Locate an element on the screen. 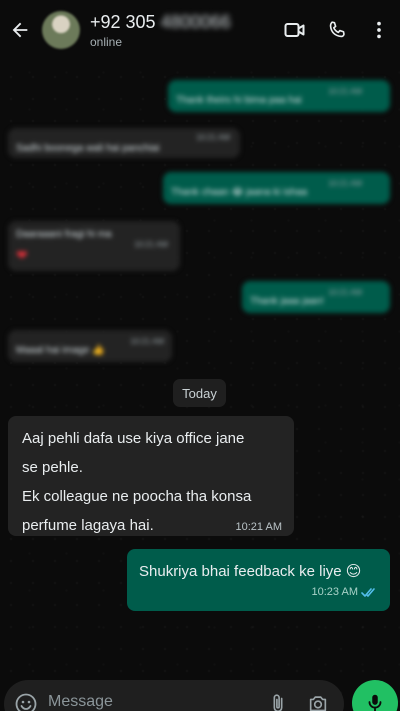 This screenshot has width=400, height=711. emoji-icon is located at coordinates (26, 702).